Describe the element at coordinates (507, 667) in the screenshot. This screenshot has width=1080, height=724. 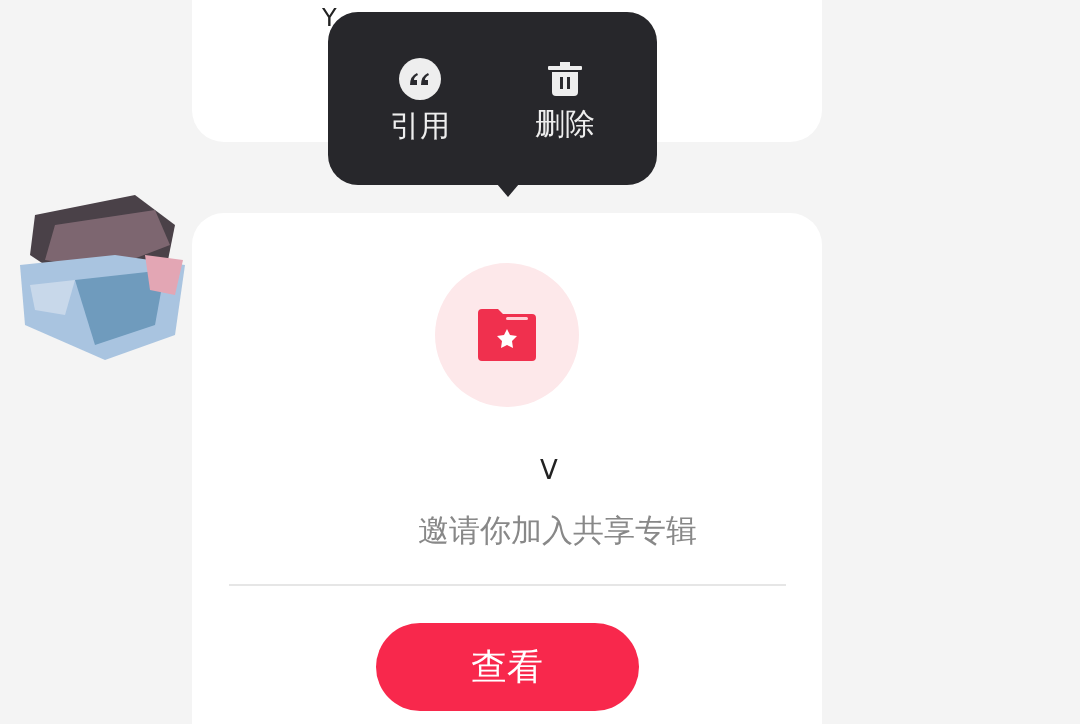
I see `view-button: 查看` at that location.